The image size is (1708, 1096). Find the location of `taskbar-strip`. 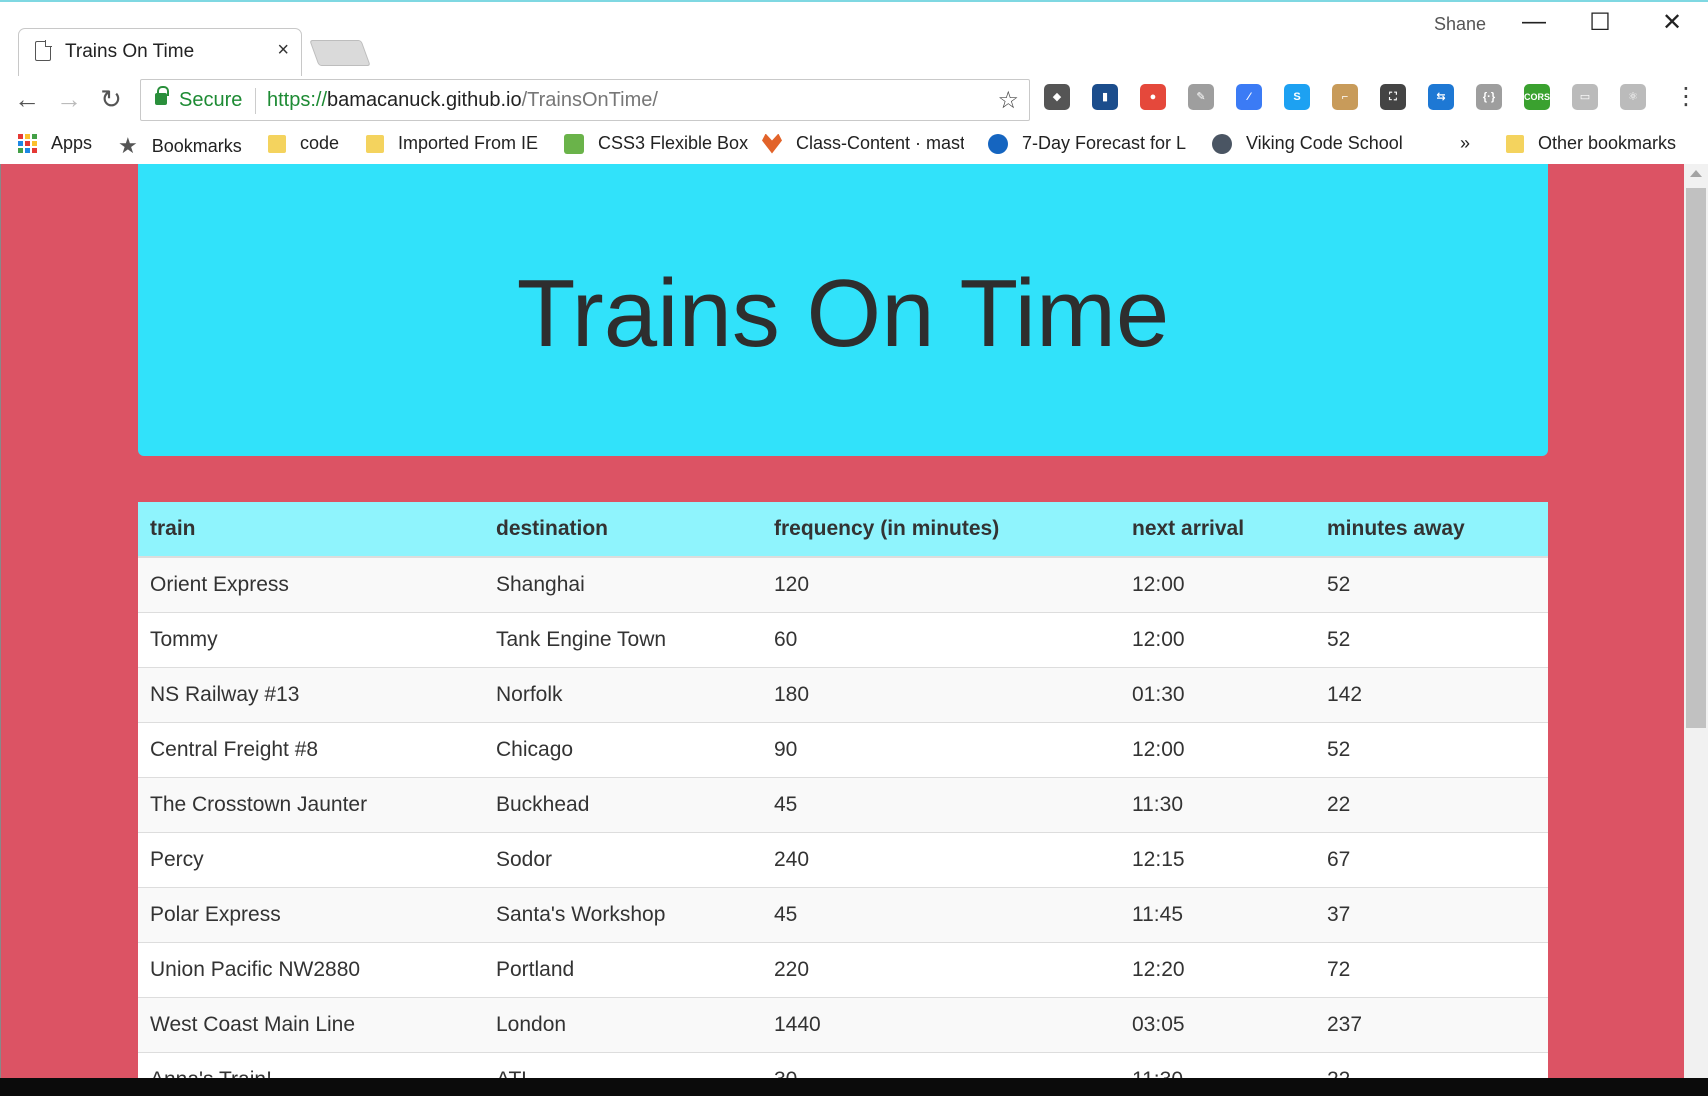

taskbar-strip is located at coordinates (854, 1087).